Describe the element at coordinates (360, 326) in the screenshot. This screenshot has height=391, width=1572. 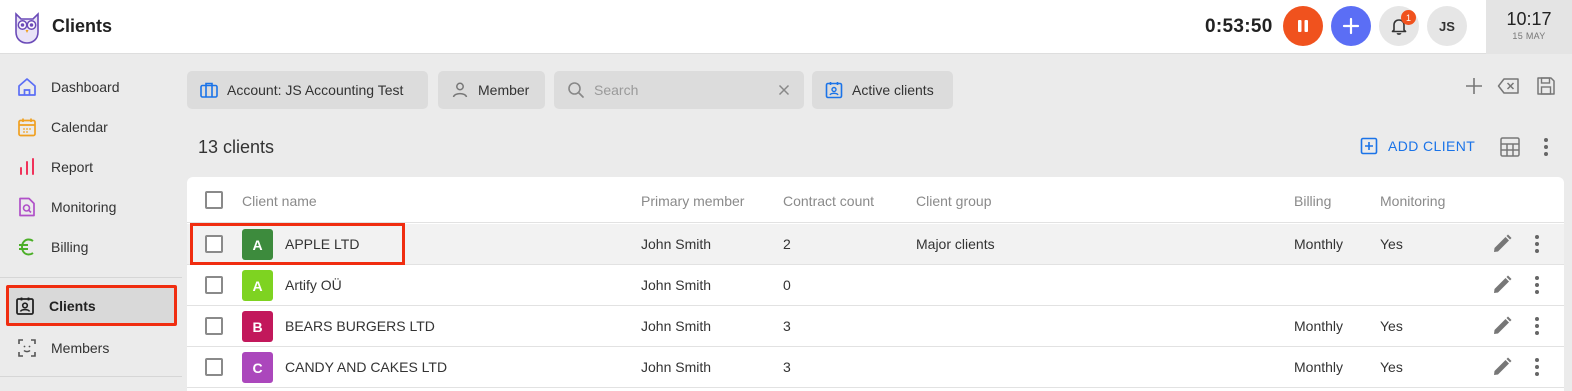
I see `client-name: BEARS BURGERS LTD` at that location.